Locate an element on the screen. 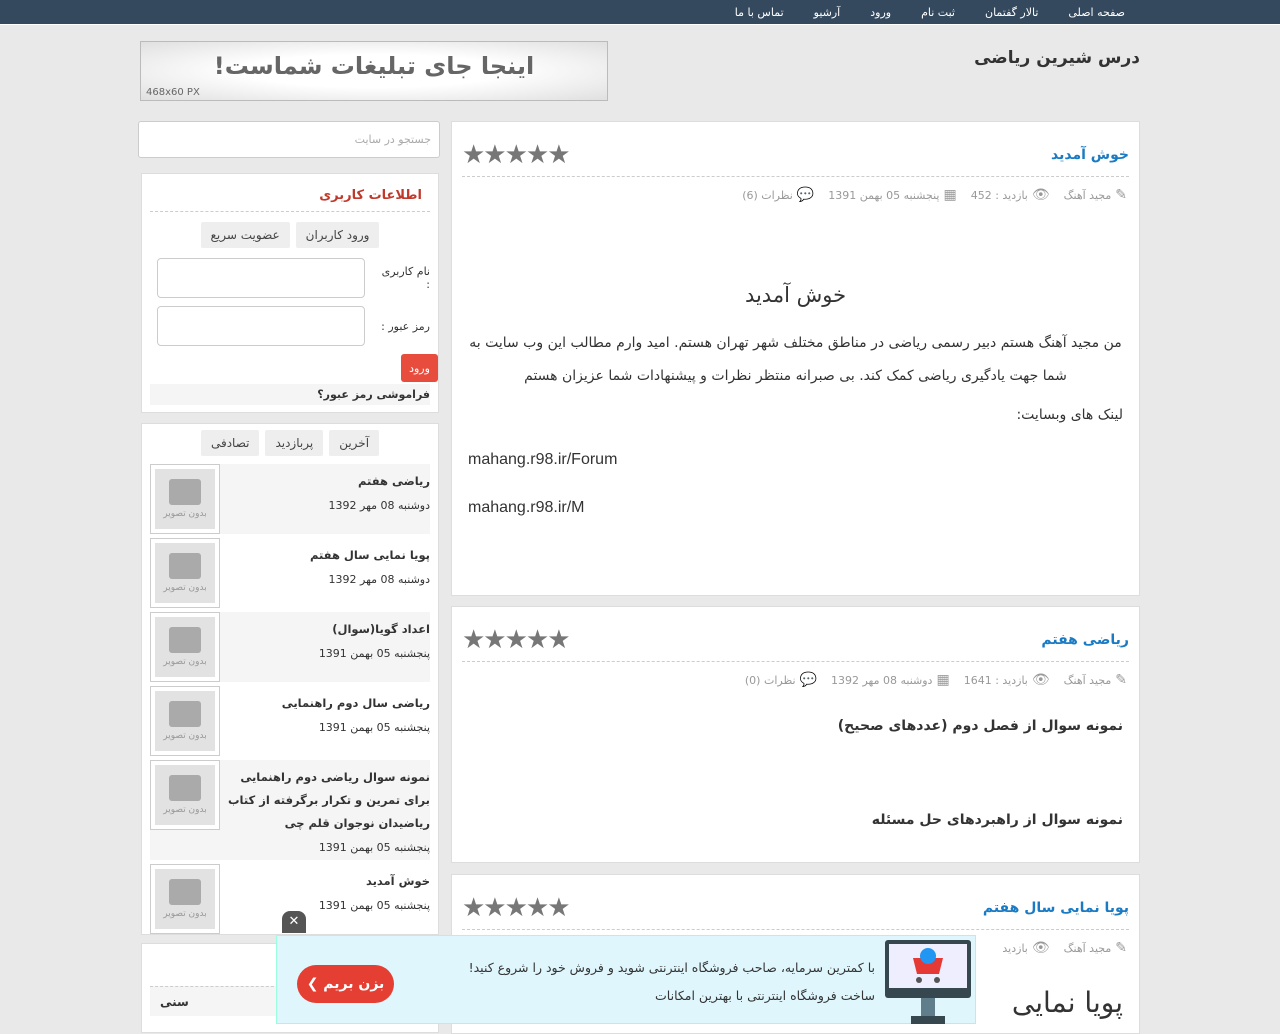 This screenshot has width=1280, height=1034. nav-forum: تالار گفتمان is located at coordinates (1011, 12).